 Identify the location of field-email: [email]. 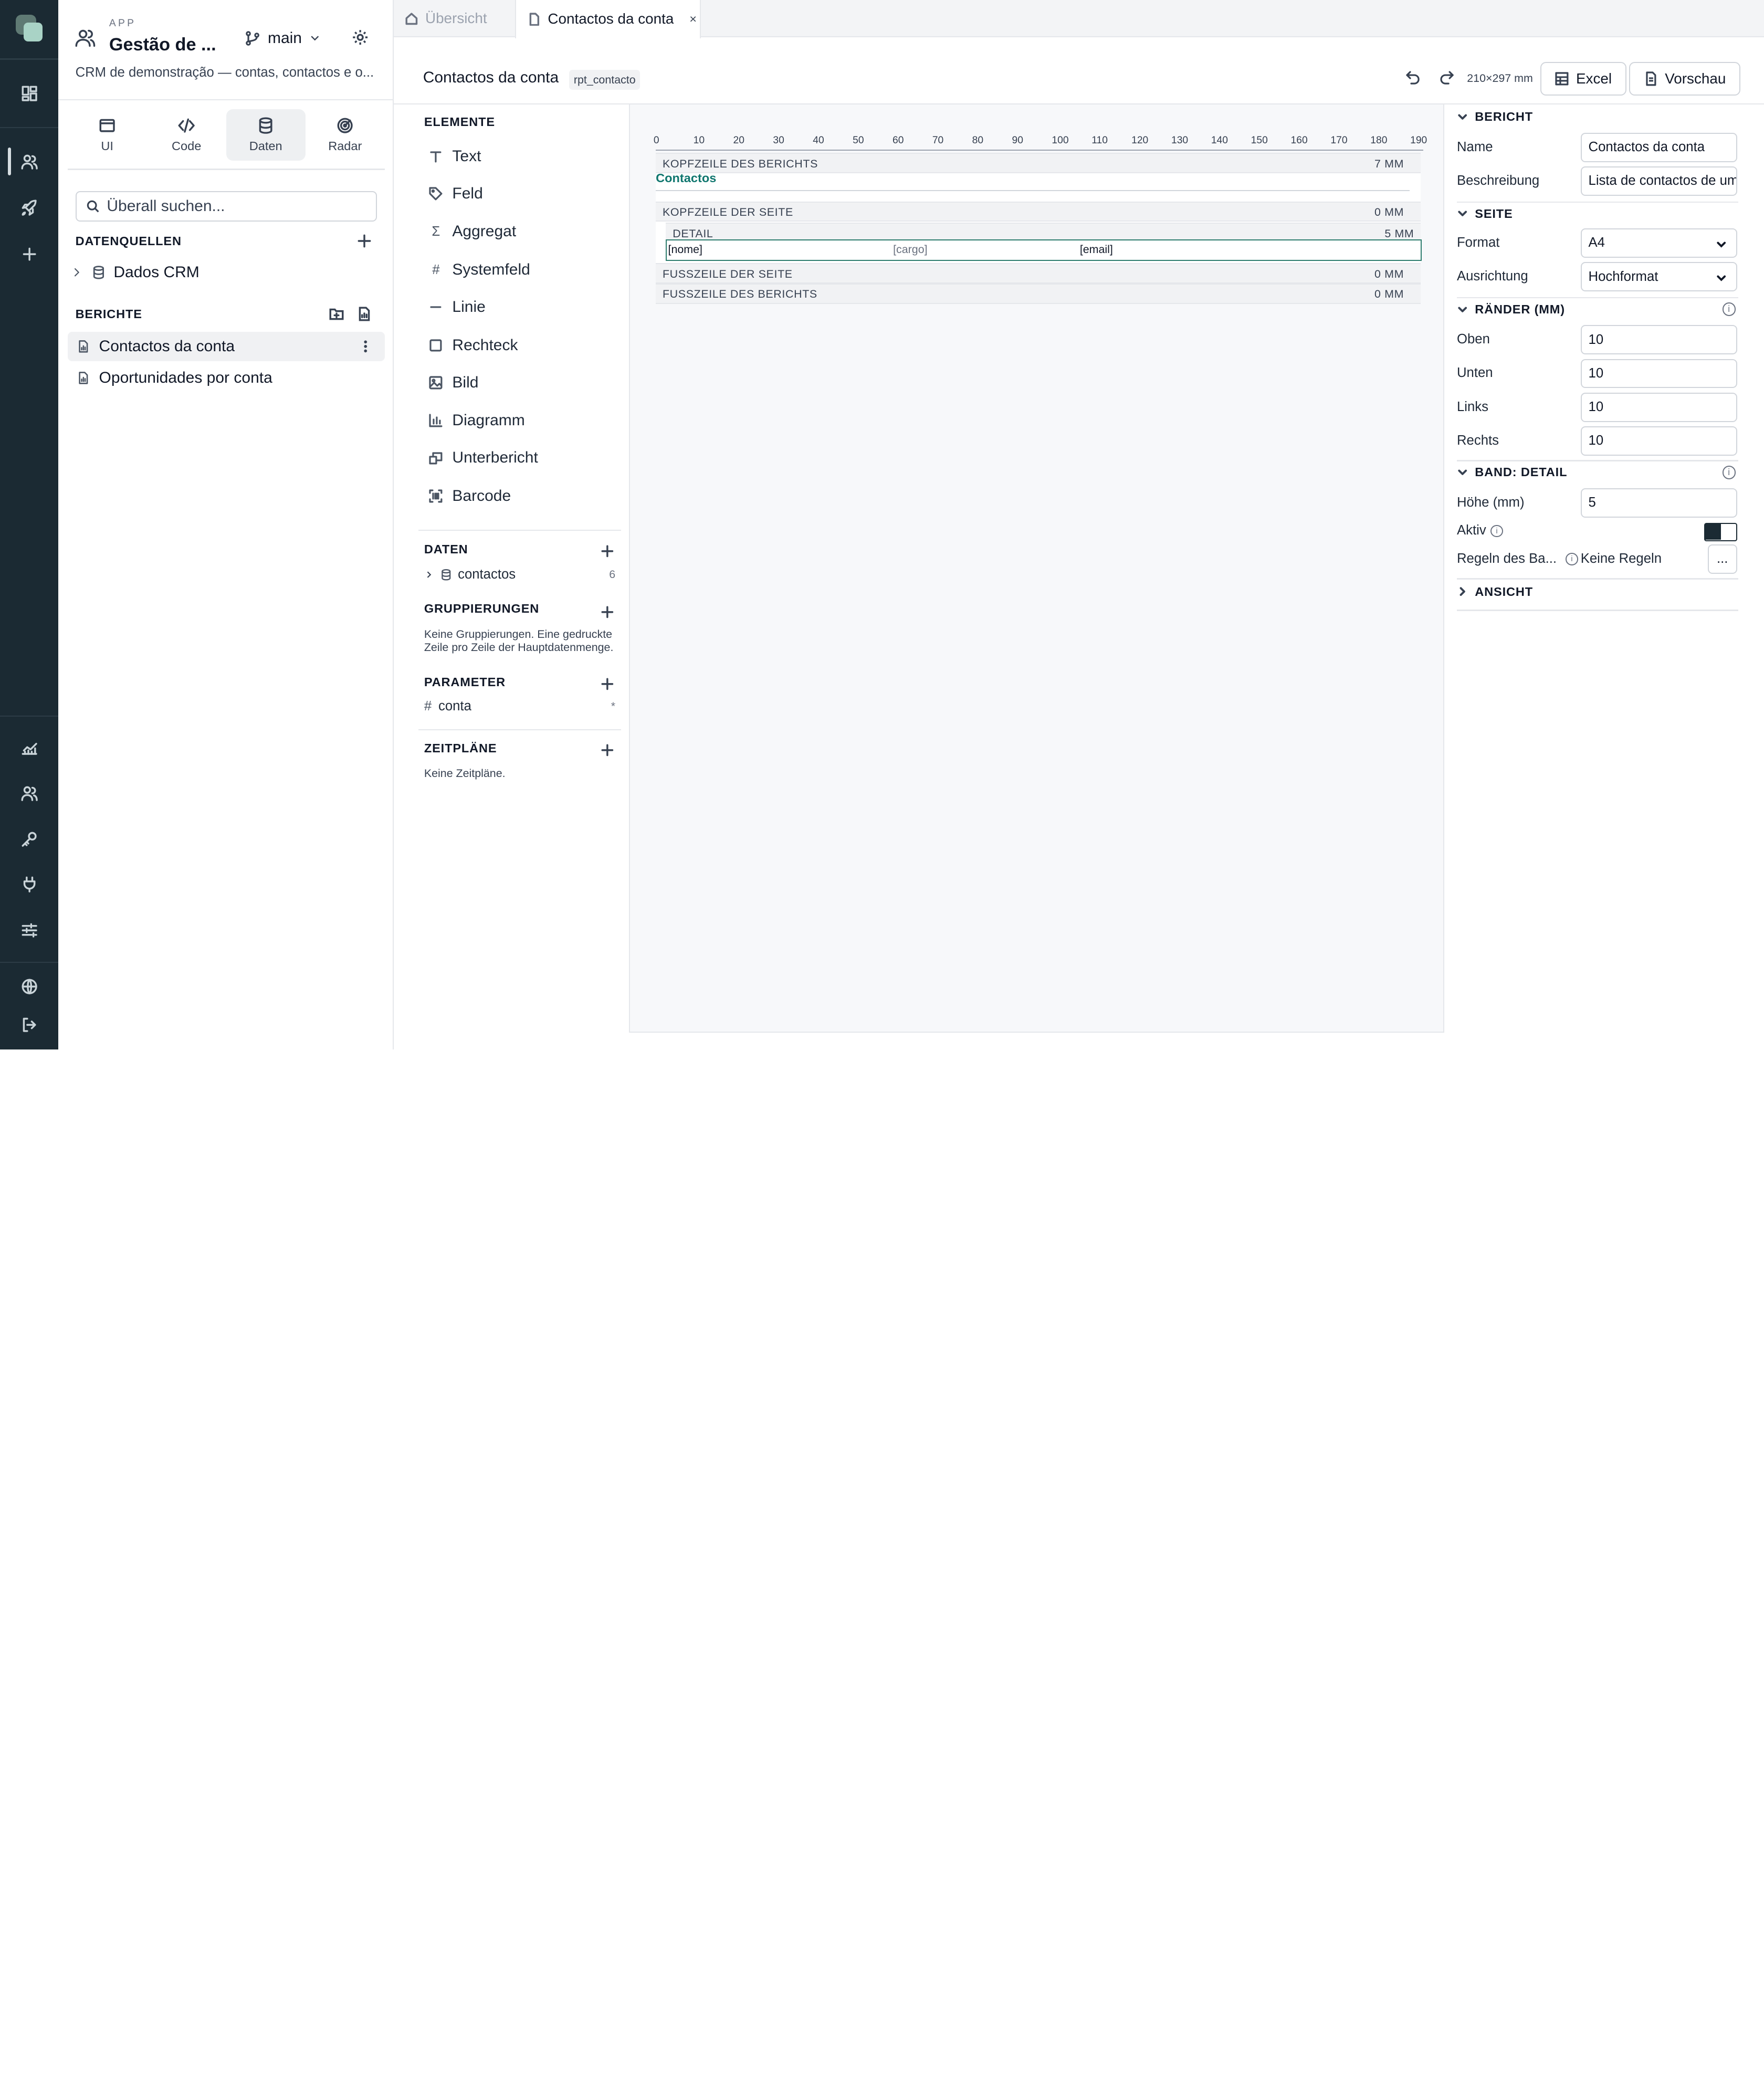
(1096, 249).